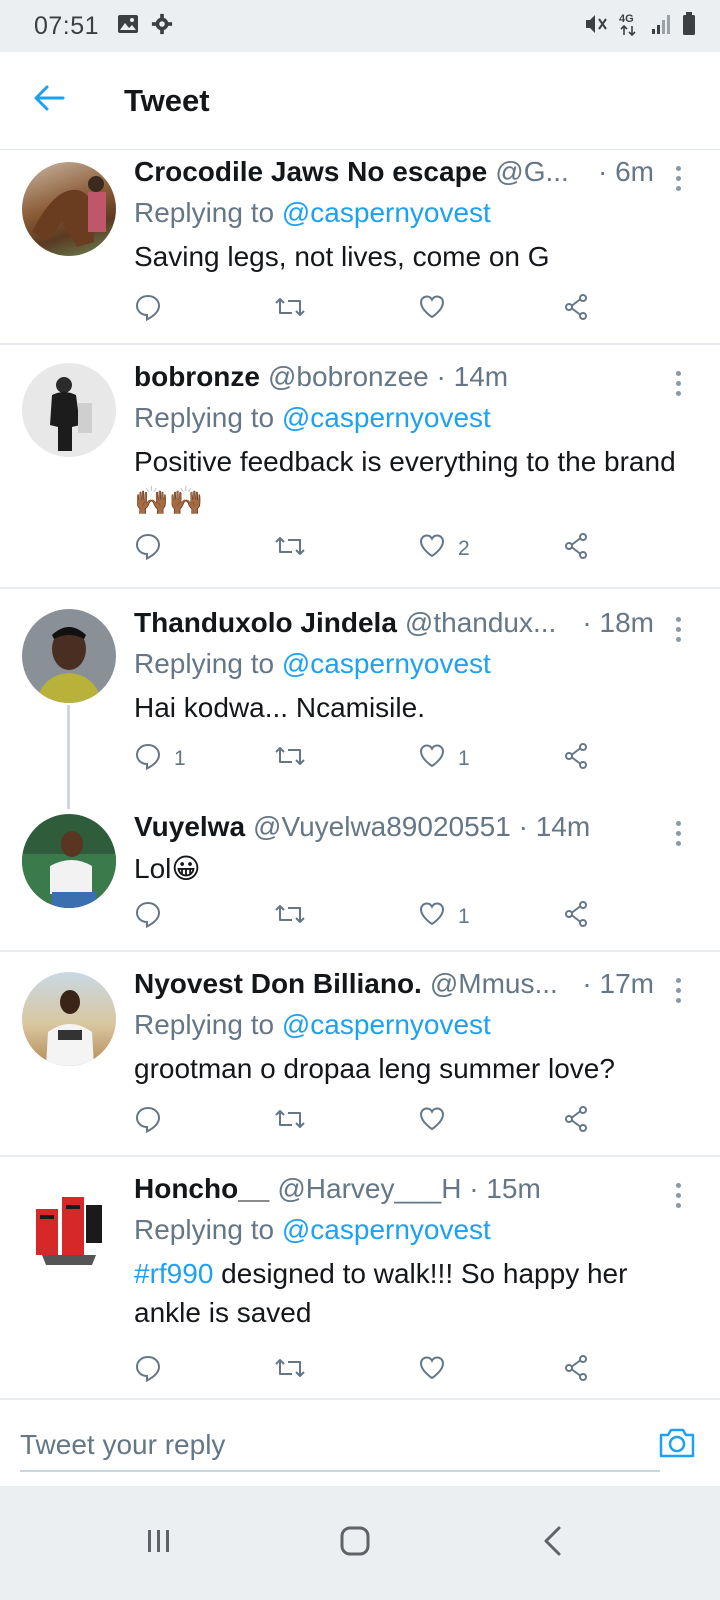 The width and height of the screenshot is (720, 1600). Describe the element at coordinates (421, 827) in the screenshot. I see `author-handle: @Vuyelwa89020551 · 14m` at that location.